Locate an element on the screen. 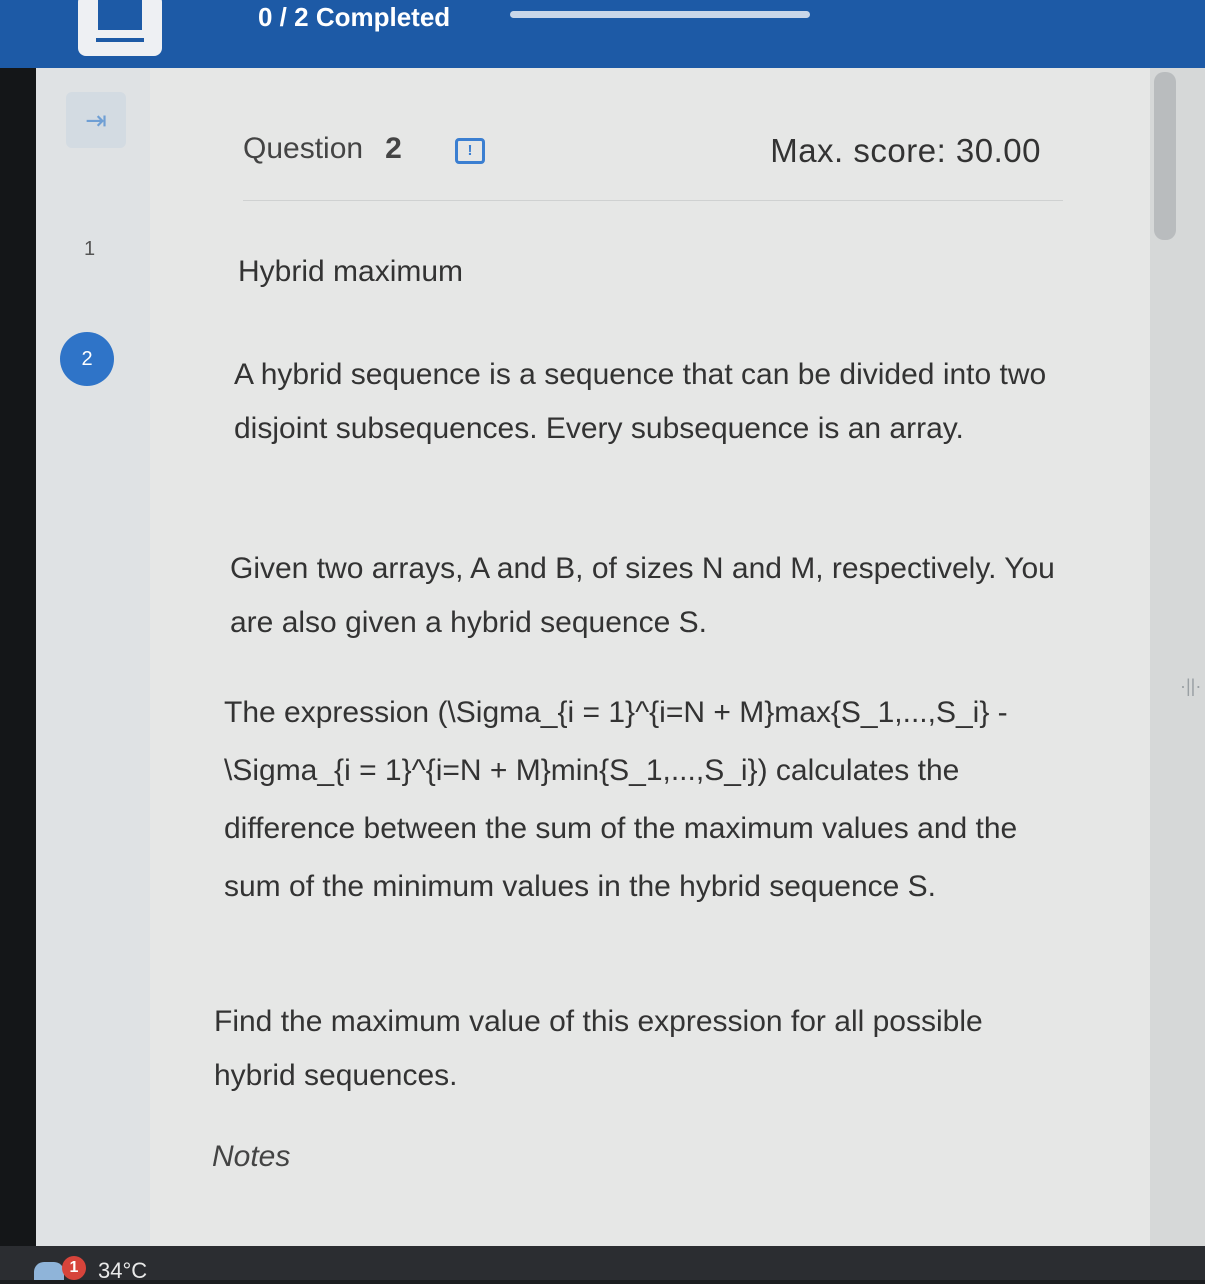  progress-text: 0 / 2 Completed is located at coordinates (354, 17).